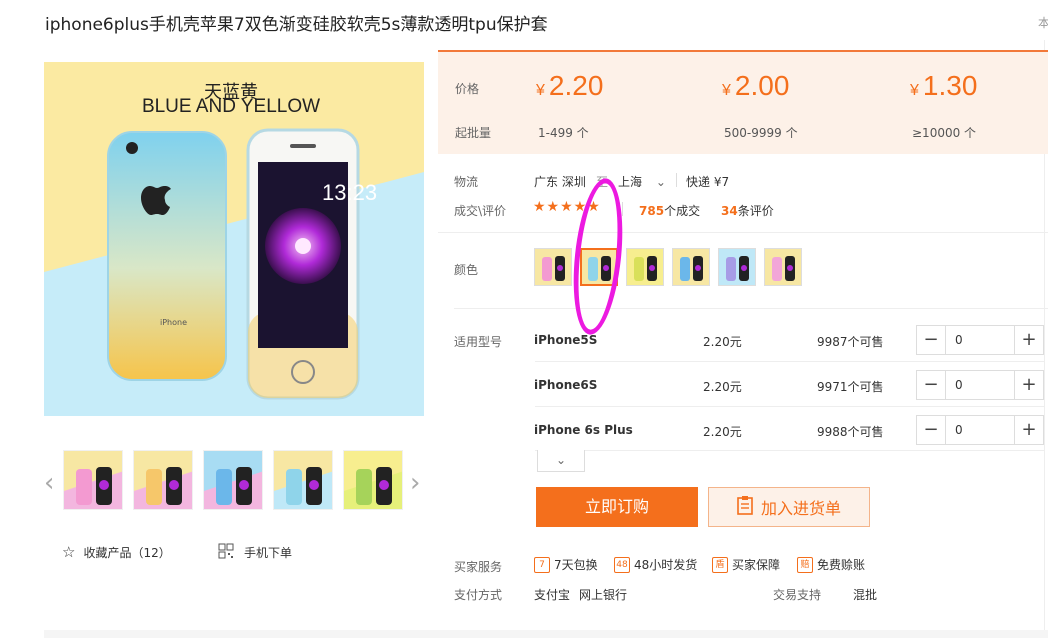 The height and width of the screenshot is (638, 1048). What do you see at coordinates (478, 567) in the screenshot?
I see `services-label: 买家服务` at bounding box center [478, 567].